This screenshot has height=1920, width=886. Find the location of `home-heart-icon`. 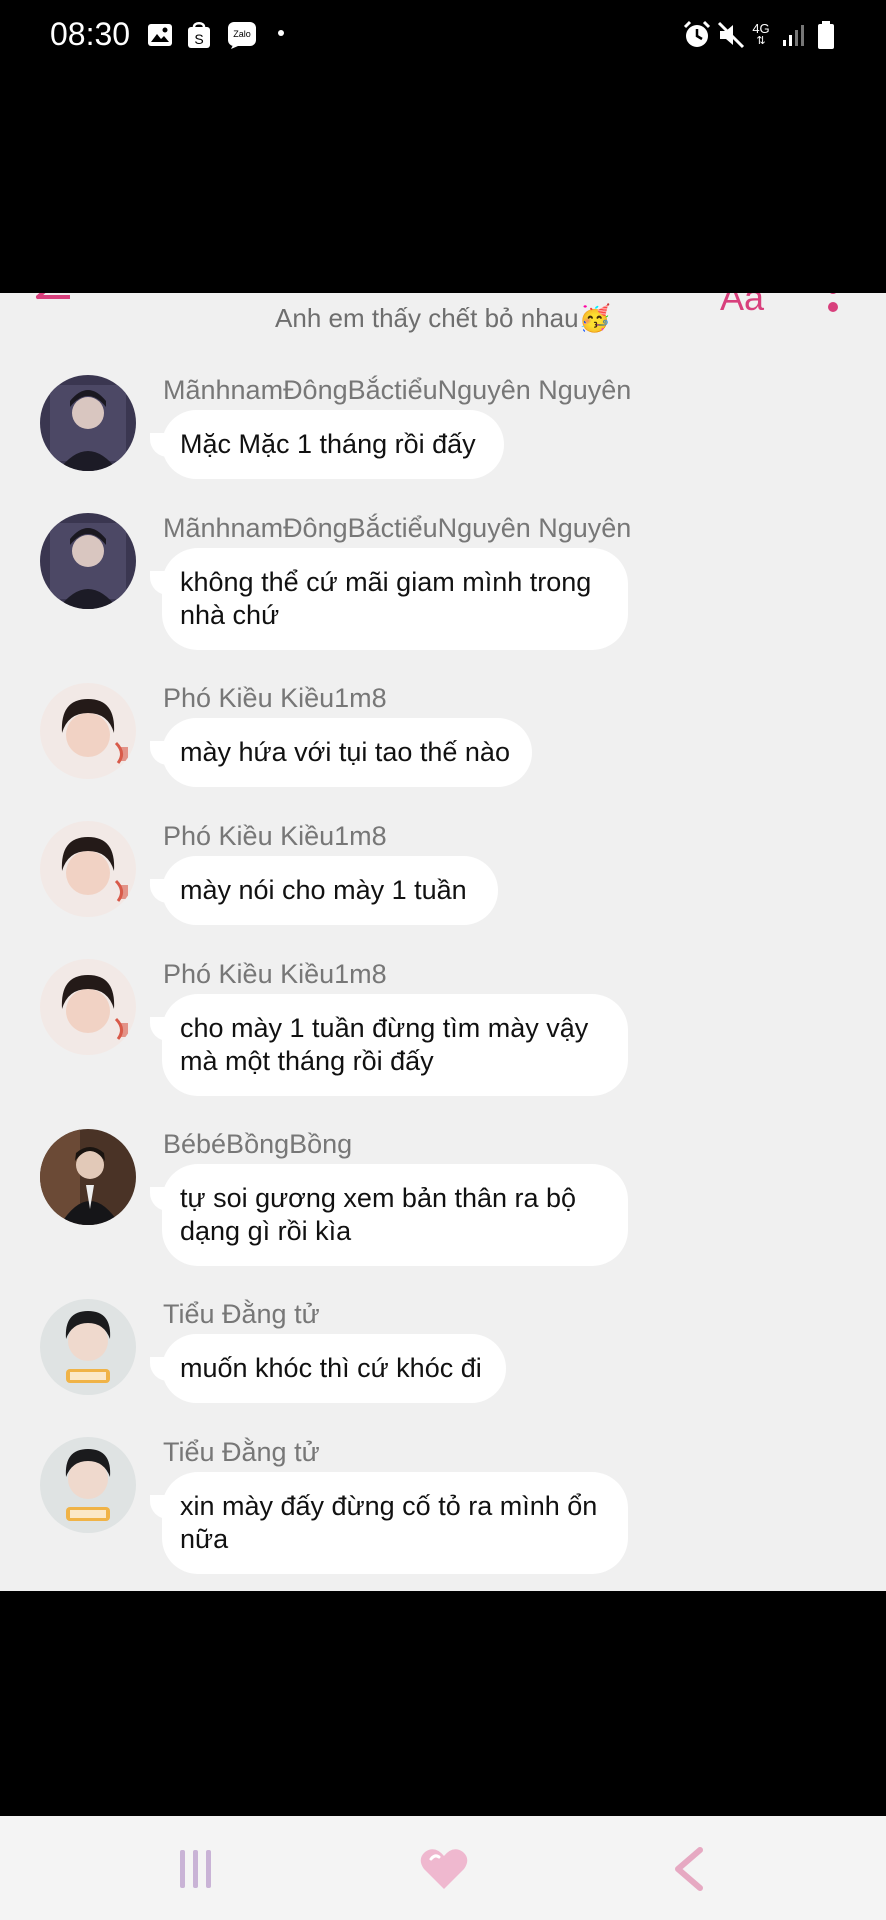

home-heart-icon is located at coordinates (444, 1869).